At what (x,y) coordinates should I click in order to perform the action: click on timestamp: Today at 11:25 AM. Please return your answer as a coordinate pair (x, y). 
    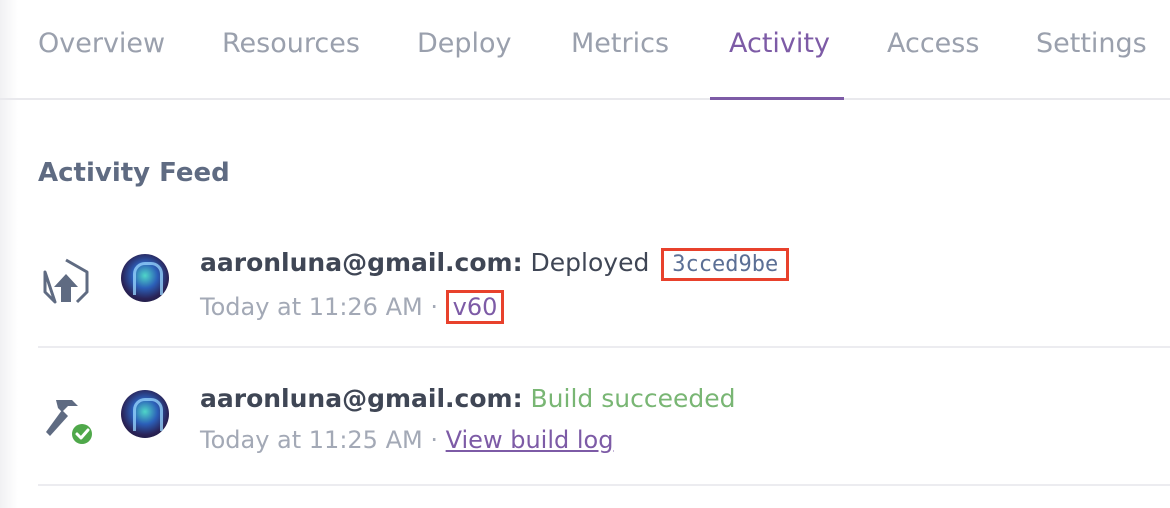
    Looking at the image, I should click on (311, 440).